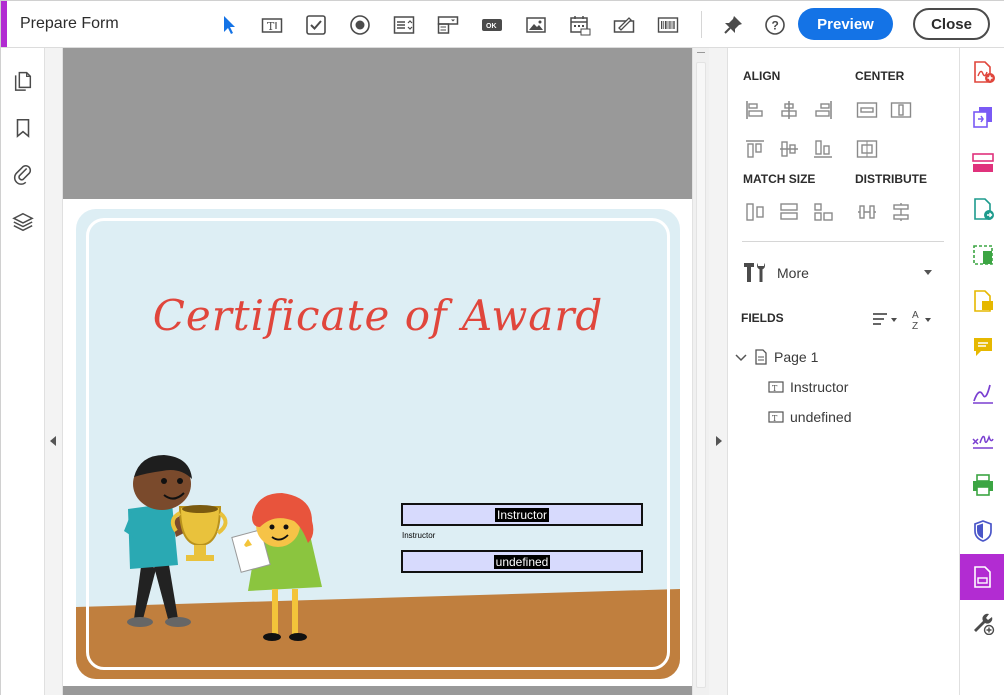  I want to click on select-pointer-icon, so click(229, 25).